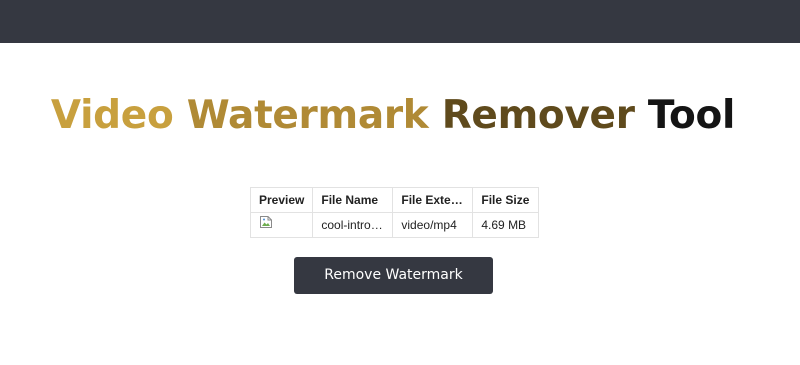 The width and height of the screenshot is (800, 365). I want to click on column-header-file-size: File Size, so click(506, 200).